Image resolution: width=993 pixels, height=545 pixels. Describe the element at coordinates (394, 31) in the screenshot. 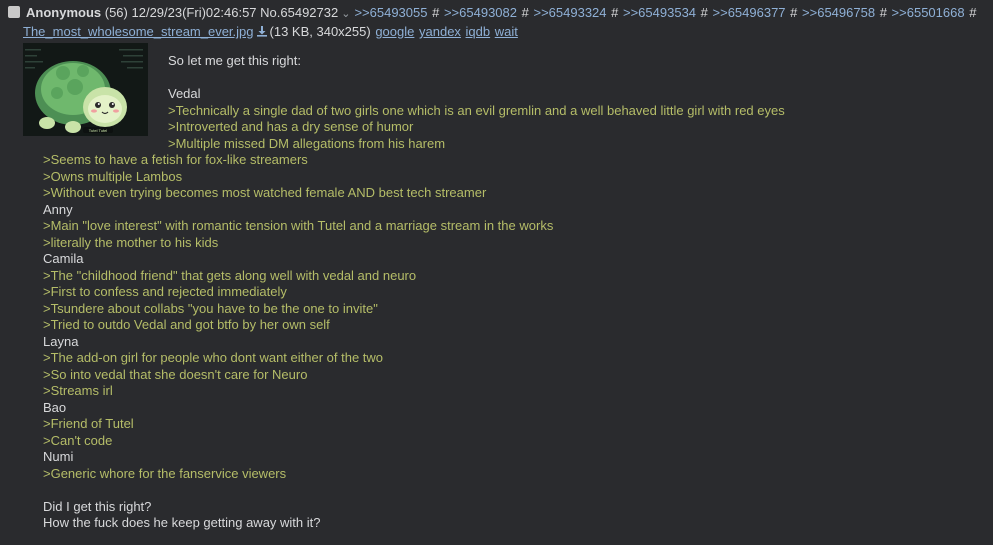

I see `google-search-link: google` at that location.